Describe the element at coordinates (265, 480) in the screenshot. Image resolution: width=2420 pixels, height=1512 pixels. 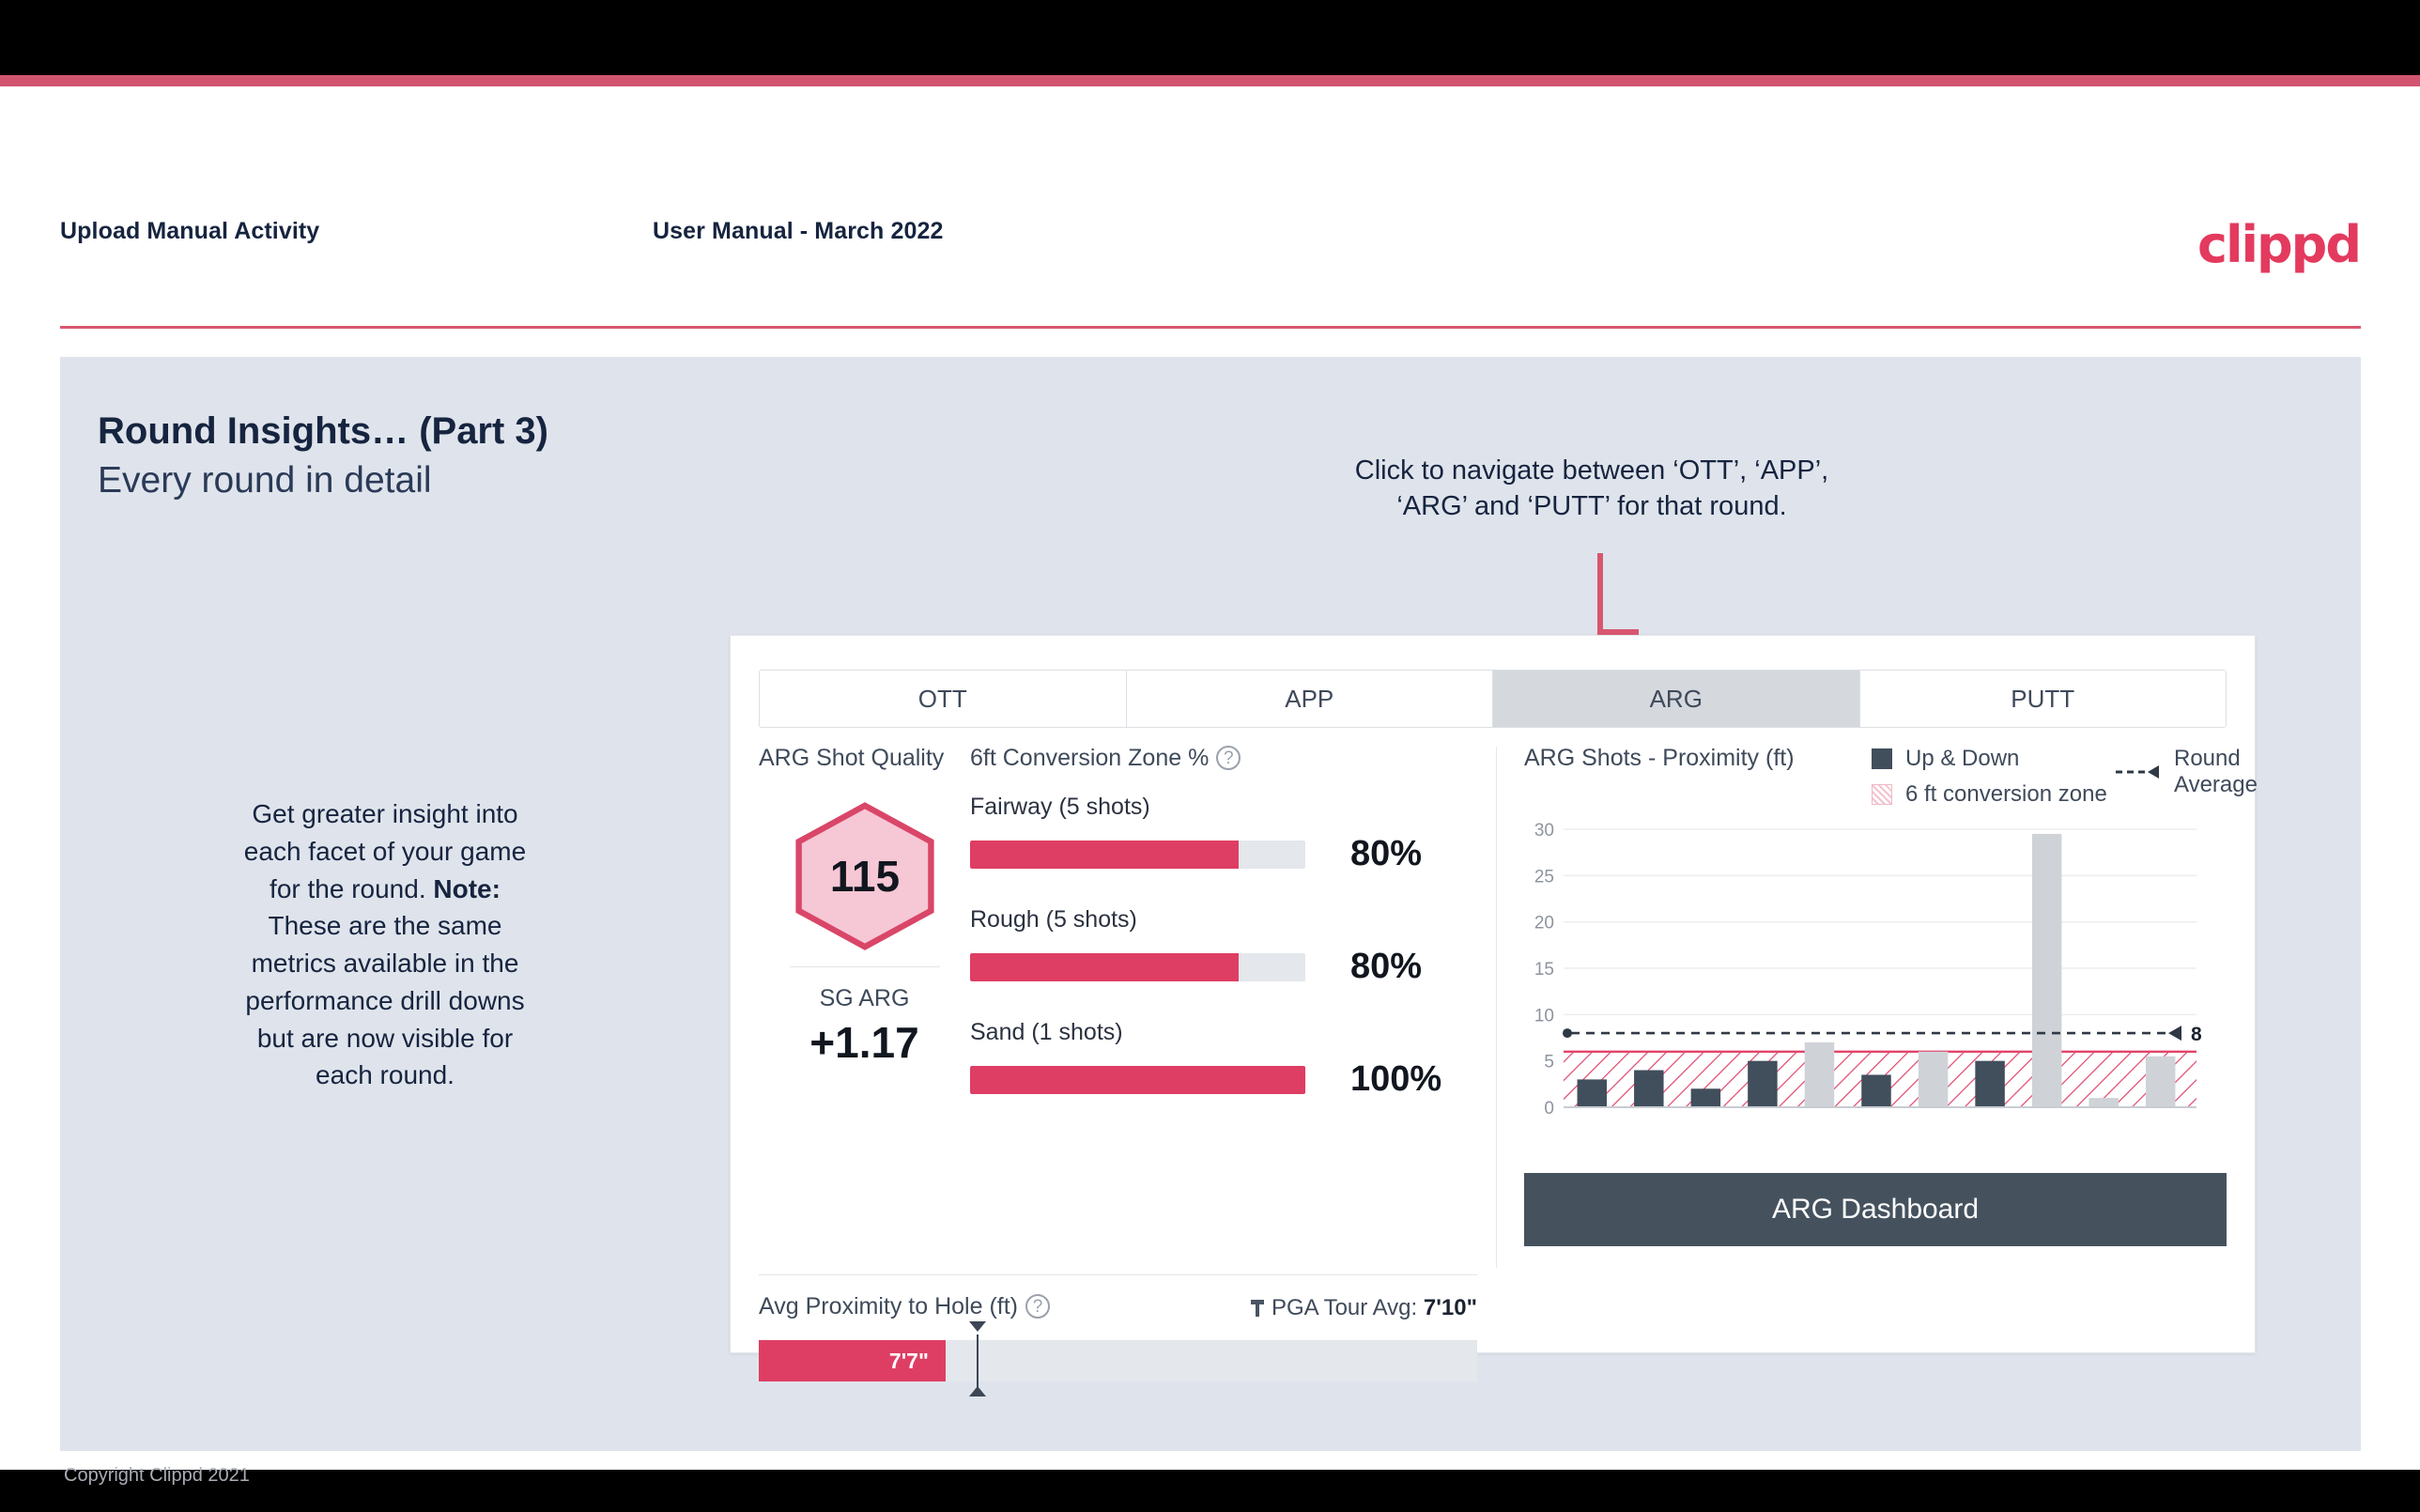
I see `page-subtitle: Every round in detail` at that location.